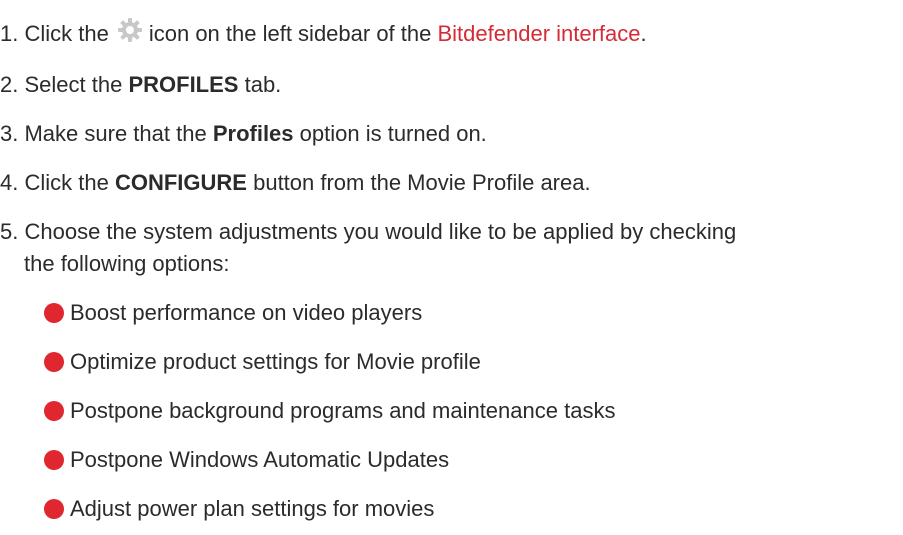  Describe the element at coordinates (643, 33) in the screenshot. I see `step-text: .` at that location.